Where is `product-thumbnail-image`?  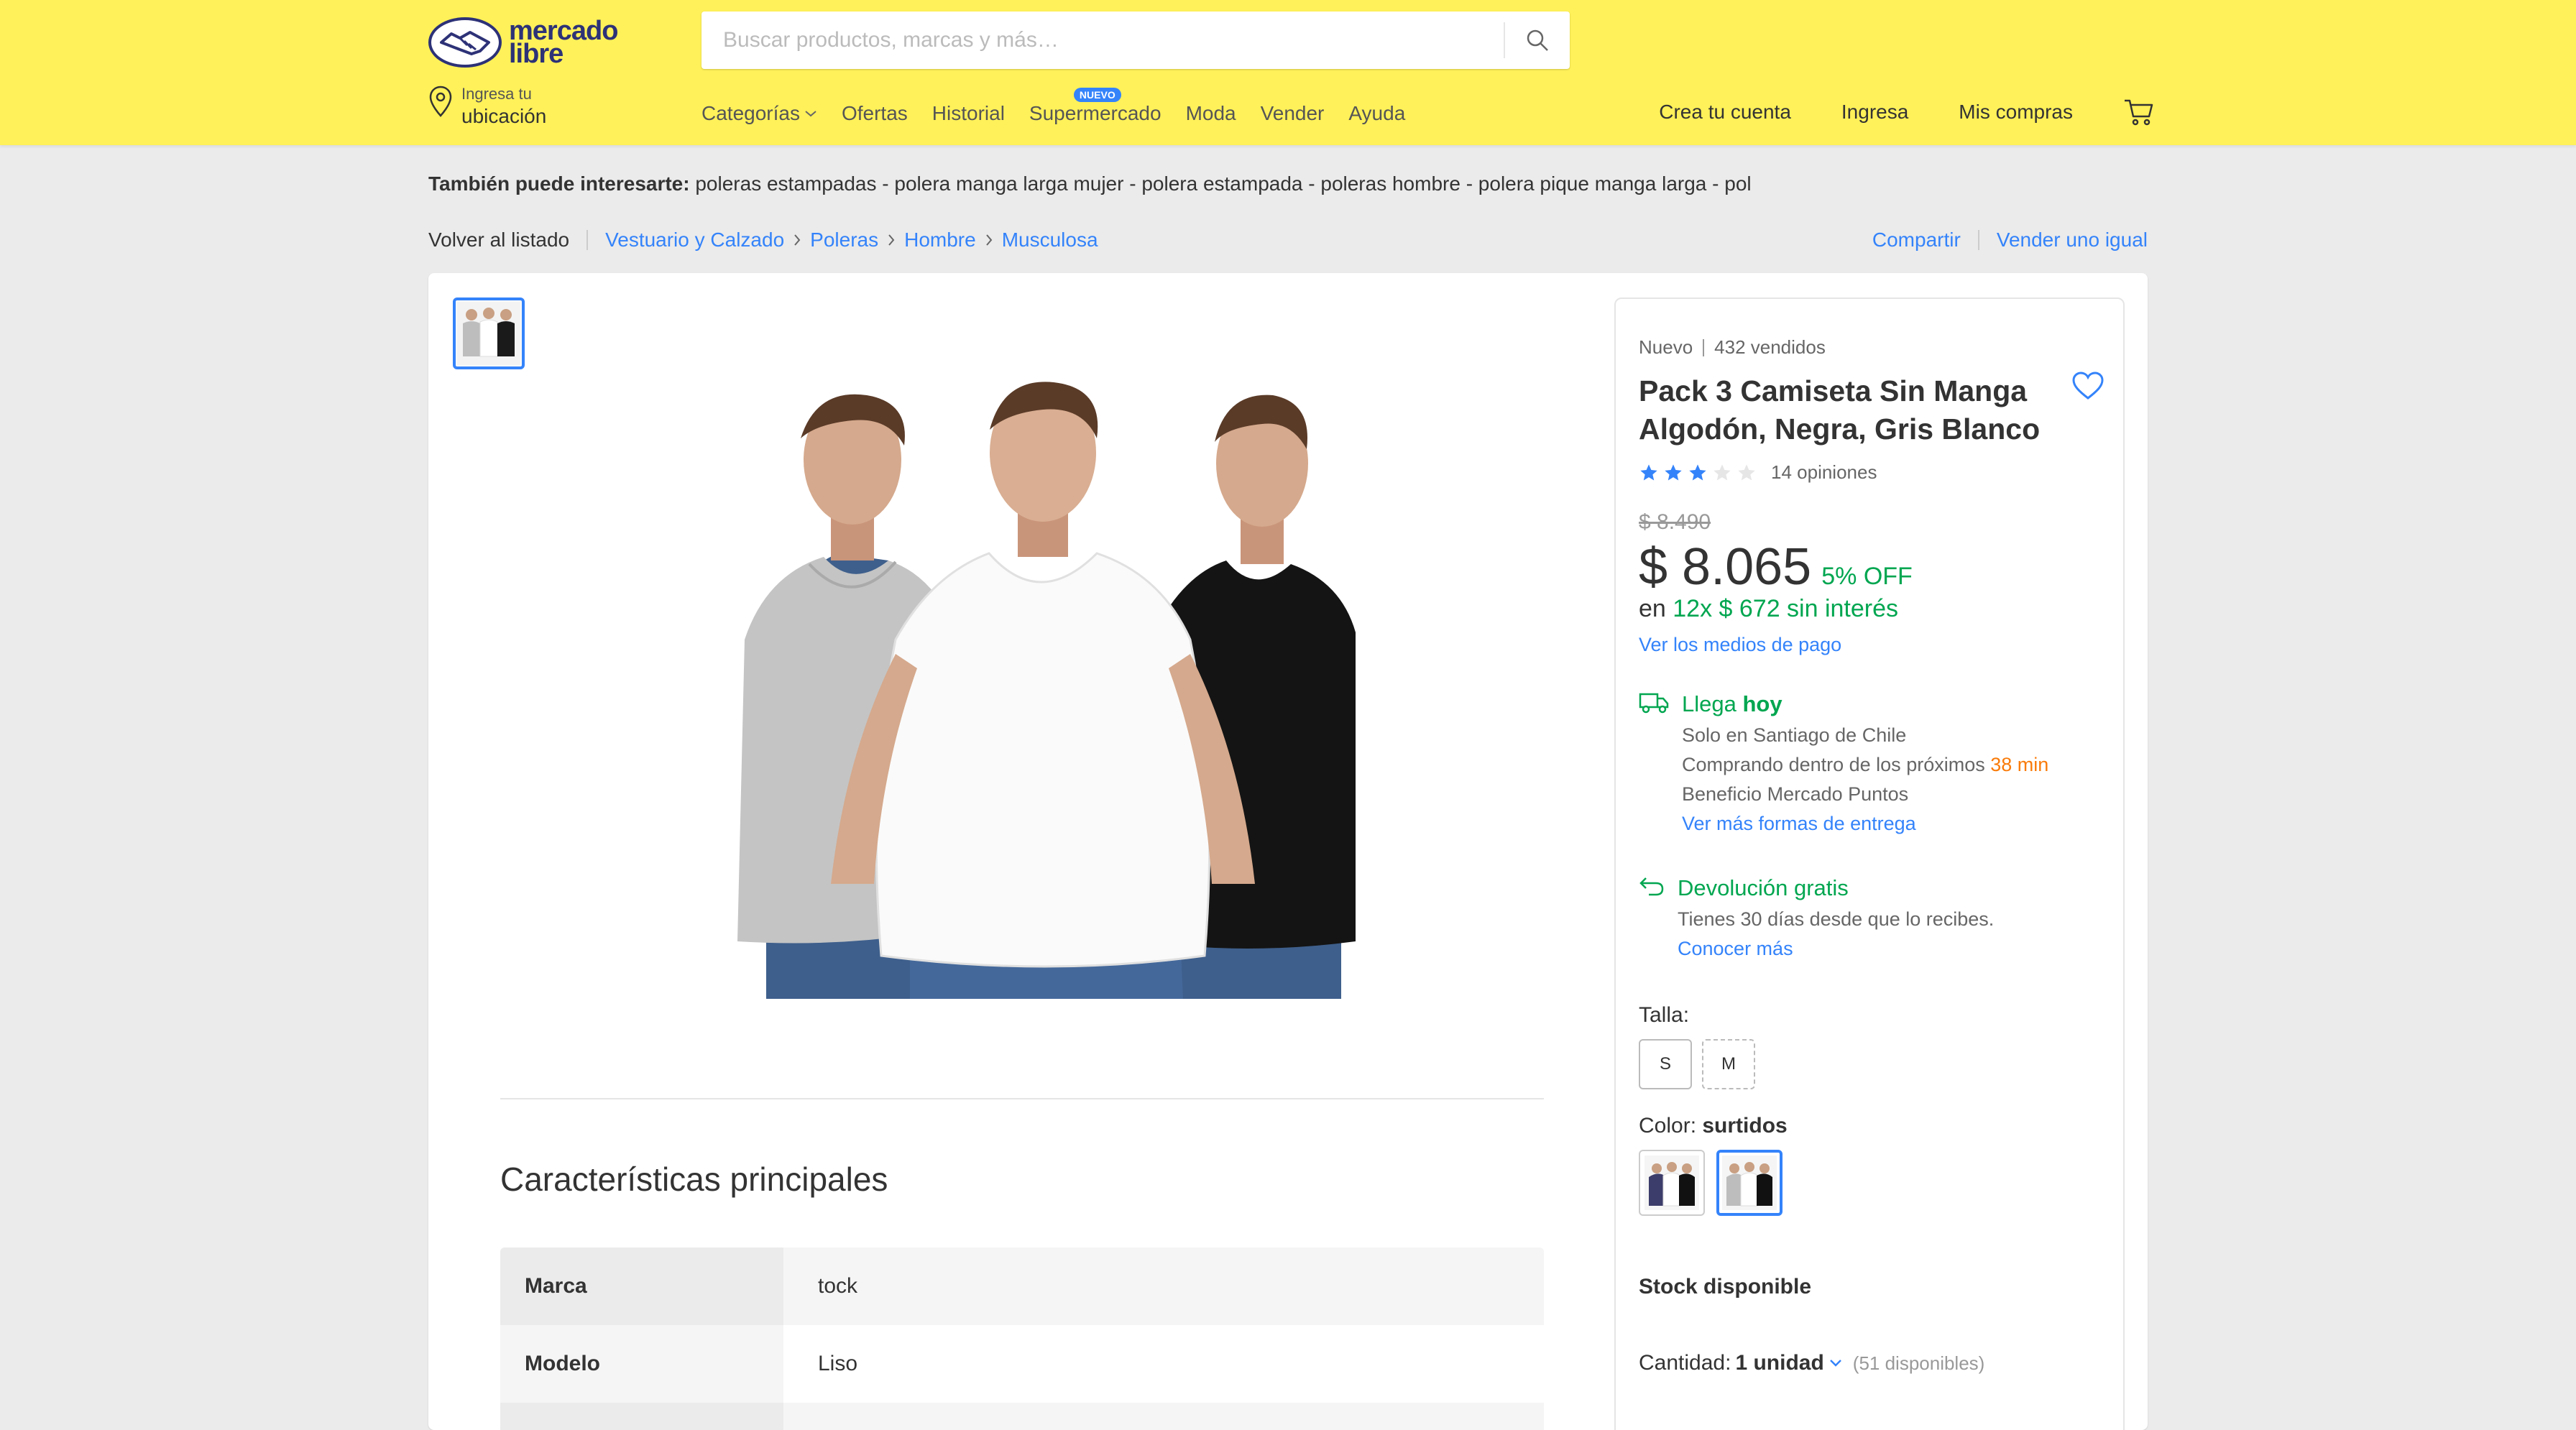 product-thumbnail-image is located at coordinates (488, 333).